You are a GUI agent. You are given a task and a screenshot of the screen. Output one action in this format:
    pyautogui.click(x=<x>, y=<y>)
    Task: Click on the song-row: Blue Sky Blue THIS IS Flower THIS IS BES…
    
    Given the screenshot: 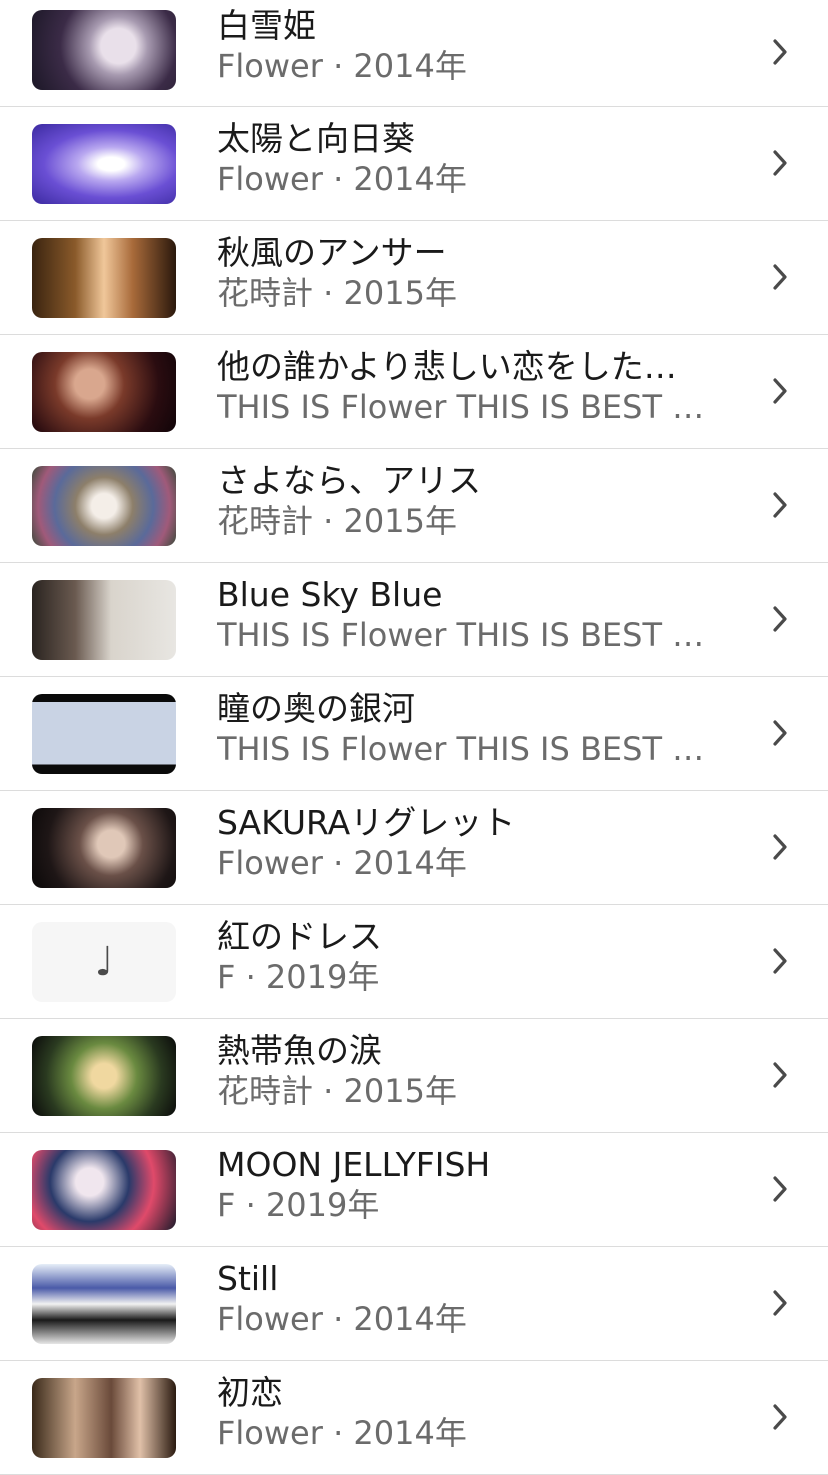 What is the action you would take?
    pyautogui.click(x=414, y=620)
    